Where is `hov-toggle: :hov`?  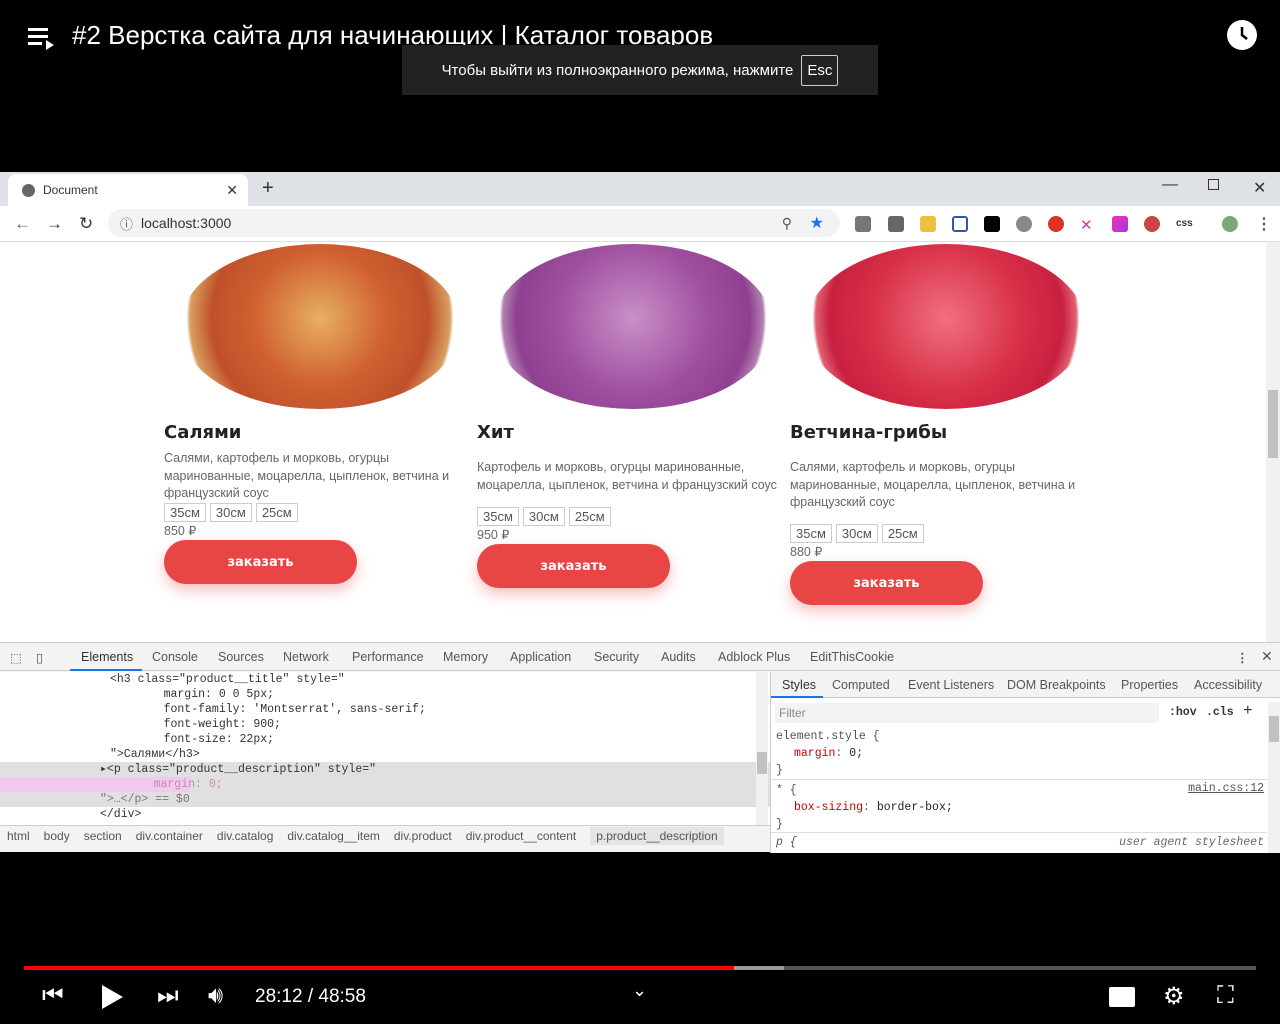
hov-toggle: :hov is located at coordinates (1183, 712).